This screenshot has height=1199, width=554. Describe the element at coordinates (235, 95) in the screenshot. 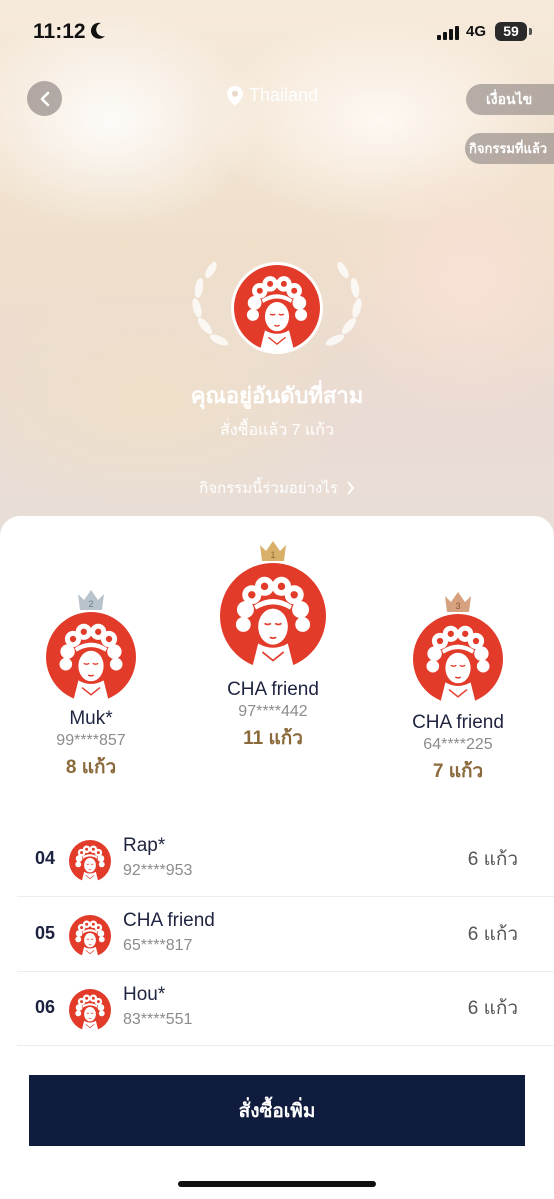

I see `location-pin-icon` at that location.